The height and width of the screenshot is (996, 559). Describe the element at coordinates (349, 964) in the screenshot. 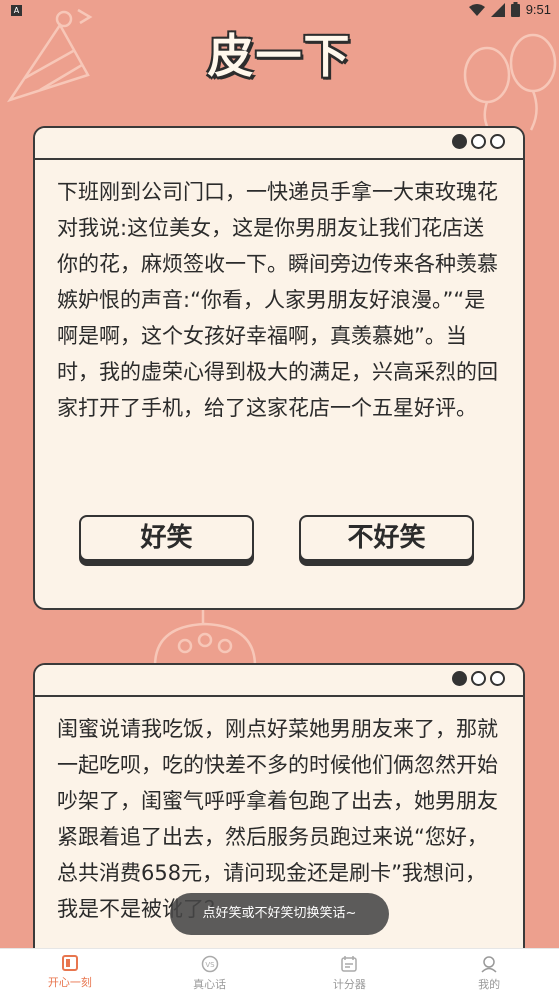

I see `calendar-icon` at that location.